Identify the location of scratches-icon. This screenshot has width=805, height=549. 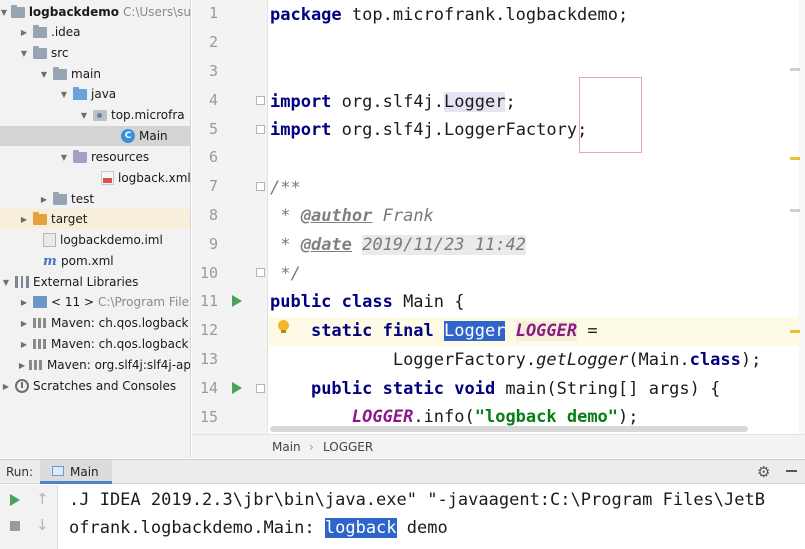
(22, 386).